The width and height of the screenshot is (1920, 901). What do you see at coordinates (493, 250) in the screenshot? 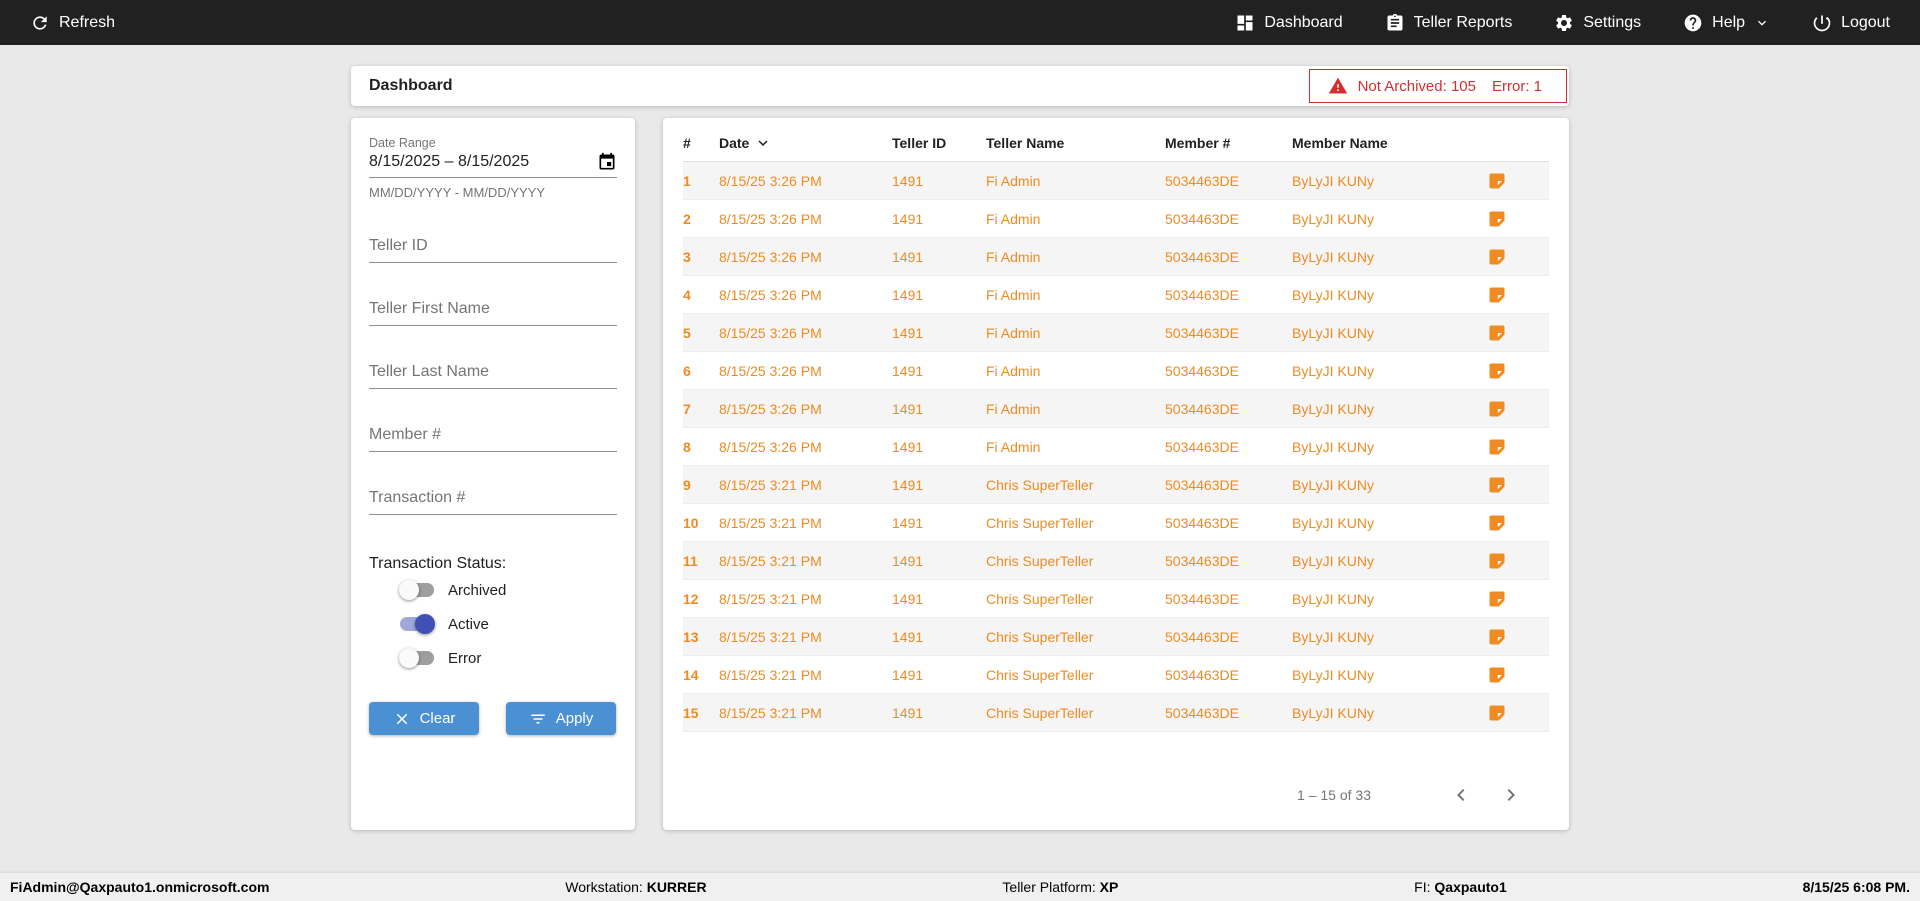
I see `teller-id-input` at bounding box center [493, 250].